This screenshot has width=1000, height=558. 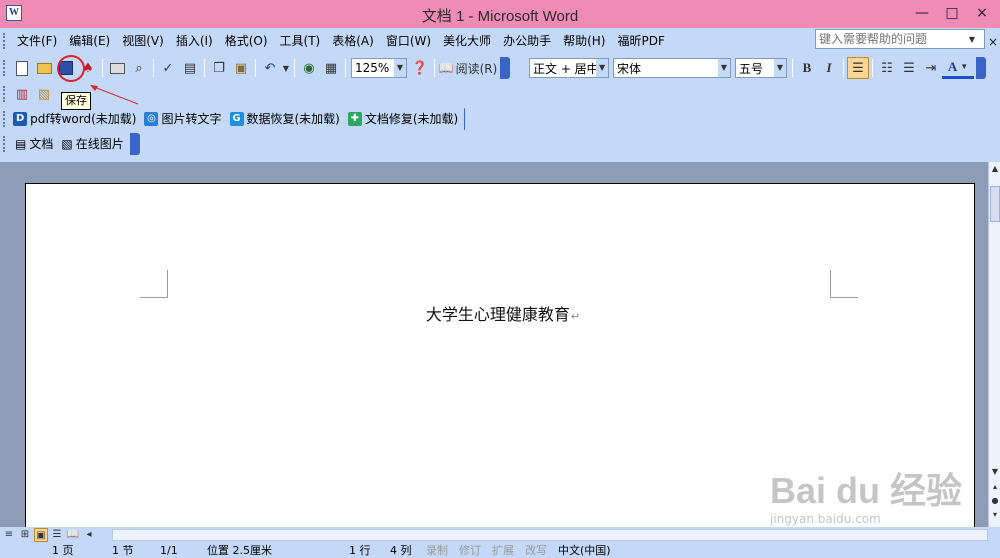 I want to click on save-highlight-circle, so click(x=71, y=68).